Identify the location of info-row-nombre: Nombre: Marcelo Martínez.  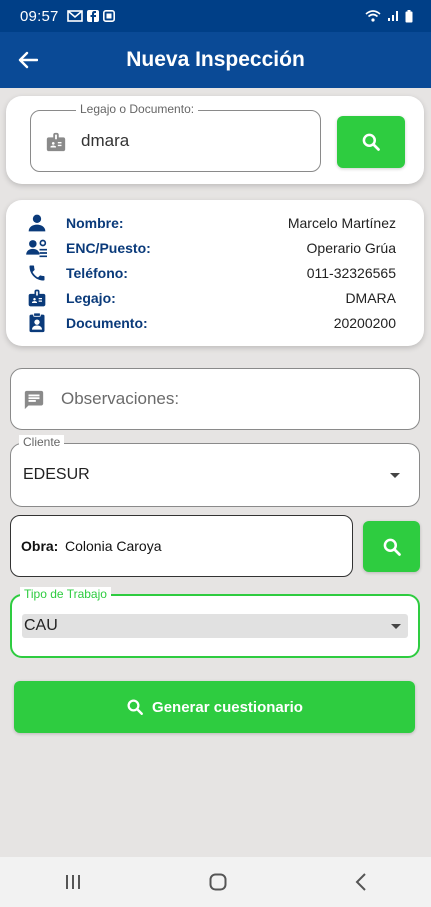
(210, 223).